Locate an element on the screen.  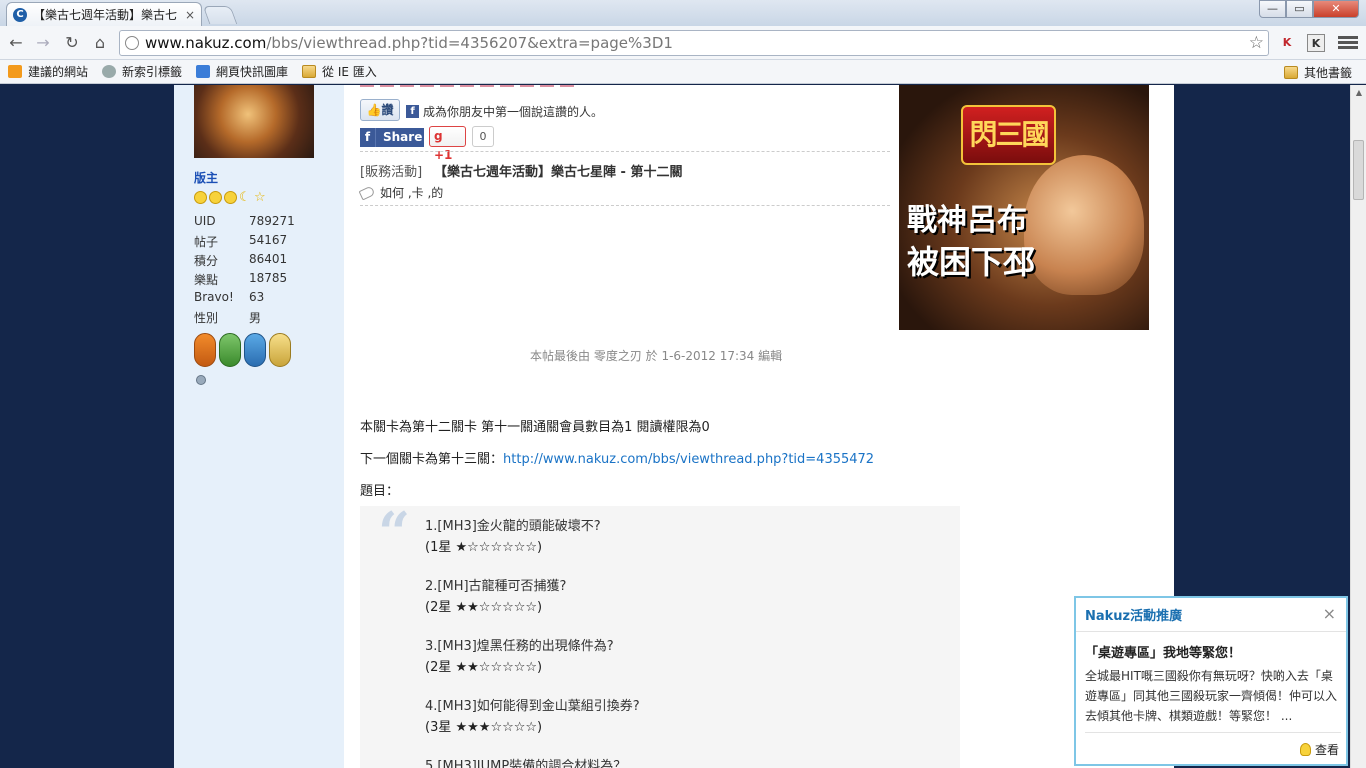
stat-row: 性別 男 is located at coordinates (244, 318).